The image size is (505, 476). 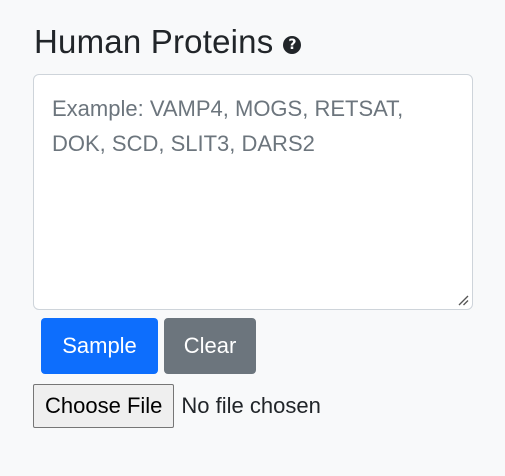 What do you see at coordinates (463, 300) in the screenshot?
I see `resize-handle-icon` at bounding box center [463, 300].